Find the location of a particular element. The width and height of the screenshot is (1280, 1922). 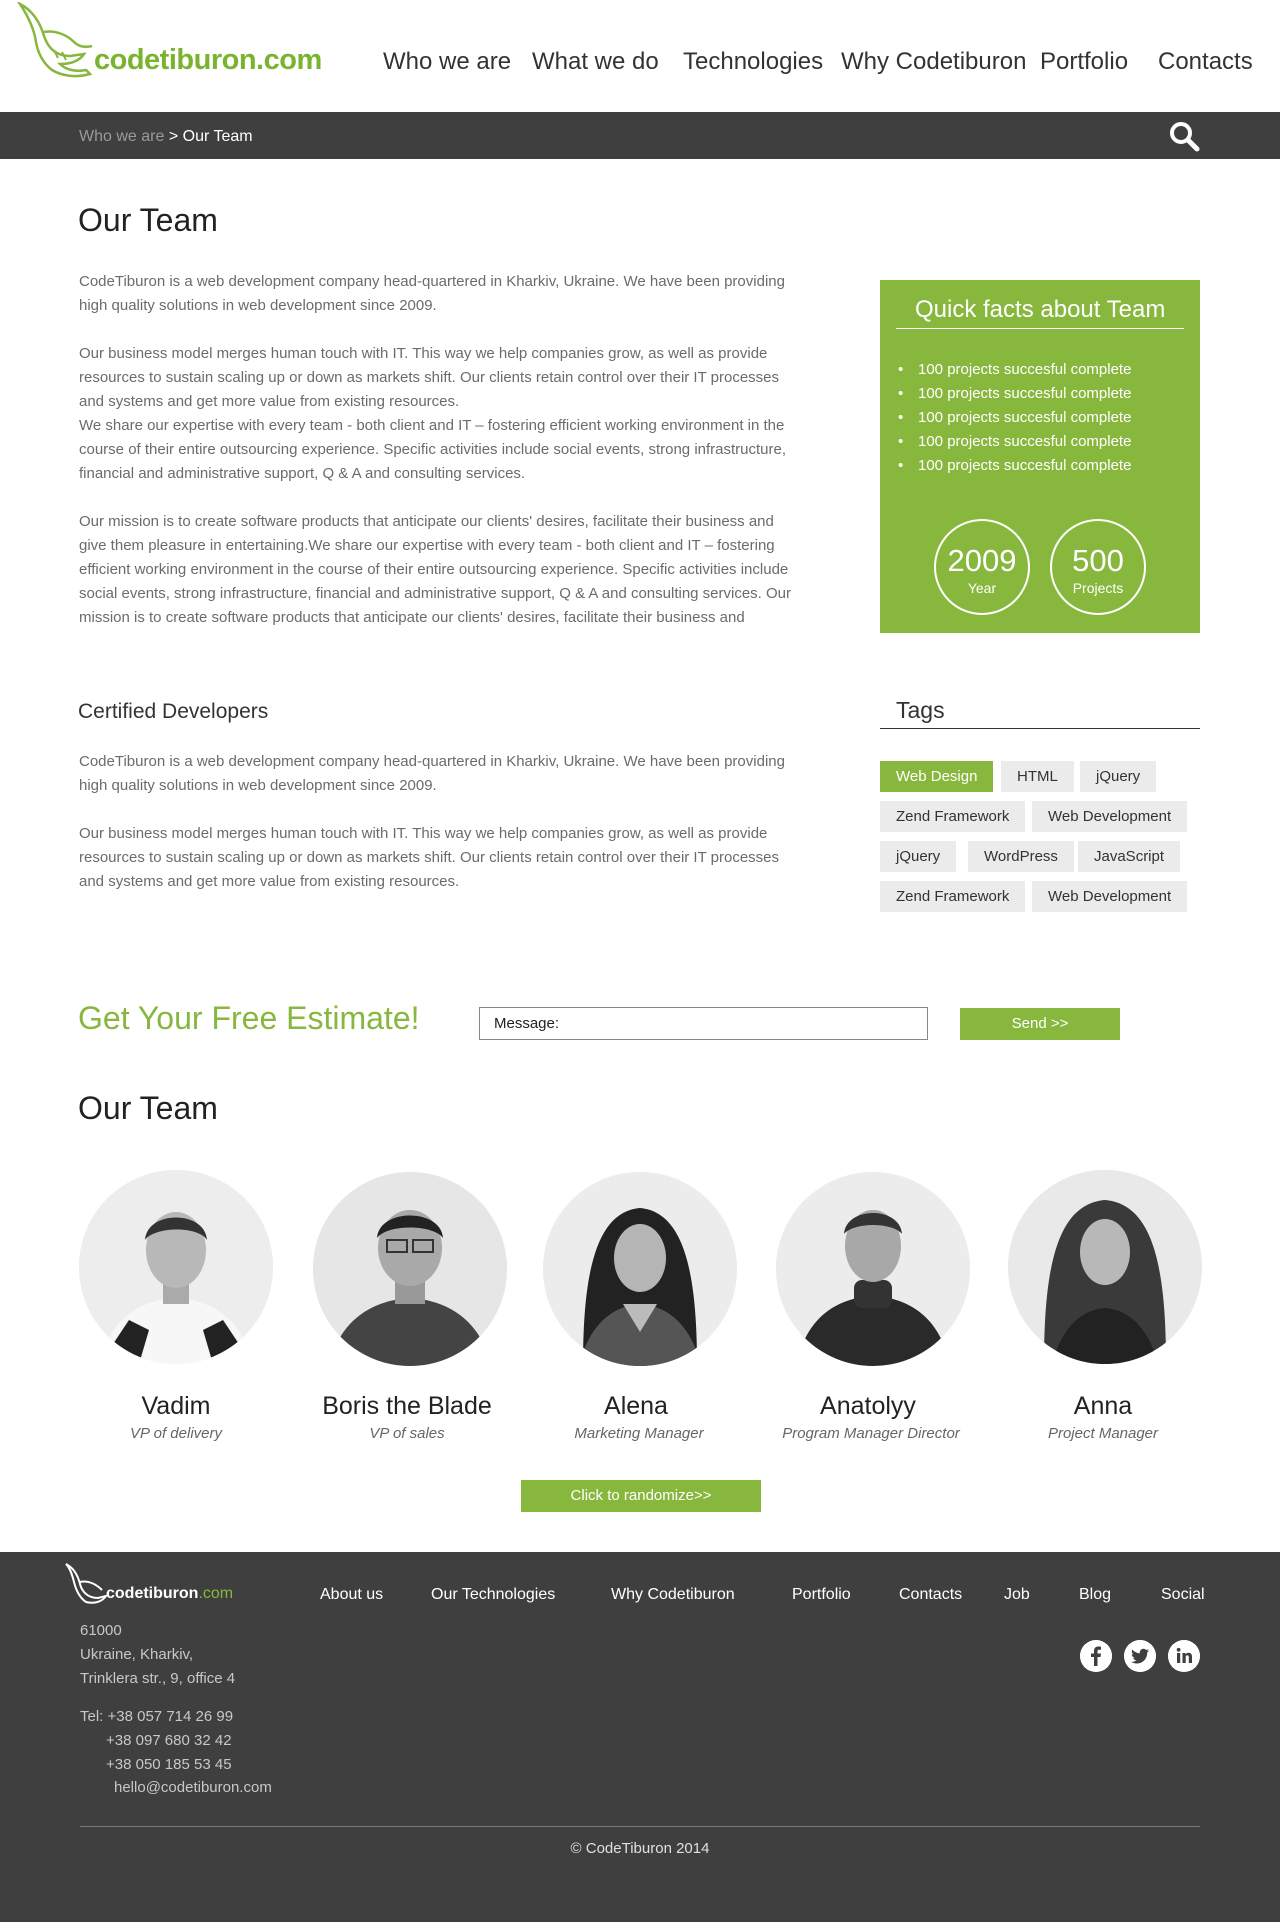

stat-value: 2009 is located at coordinates (982, 560).